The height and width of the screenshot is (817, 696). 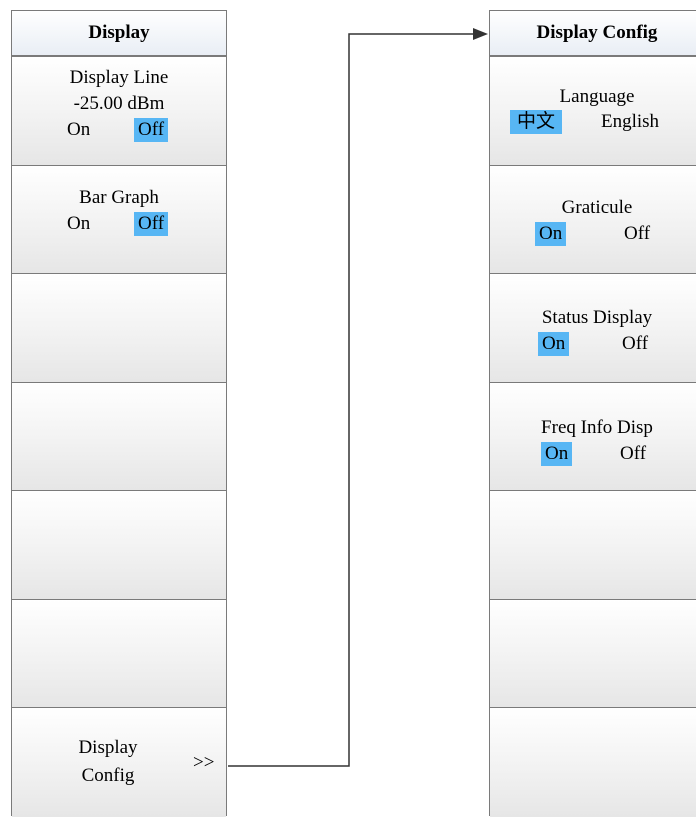 I want to click on freq-info-disp-on-option: On, so click(x=557, y=453).